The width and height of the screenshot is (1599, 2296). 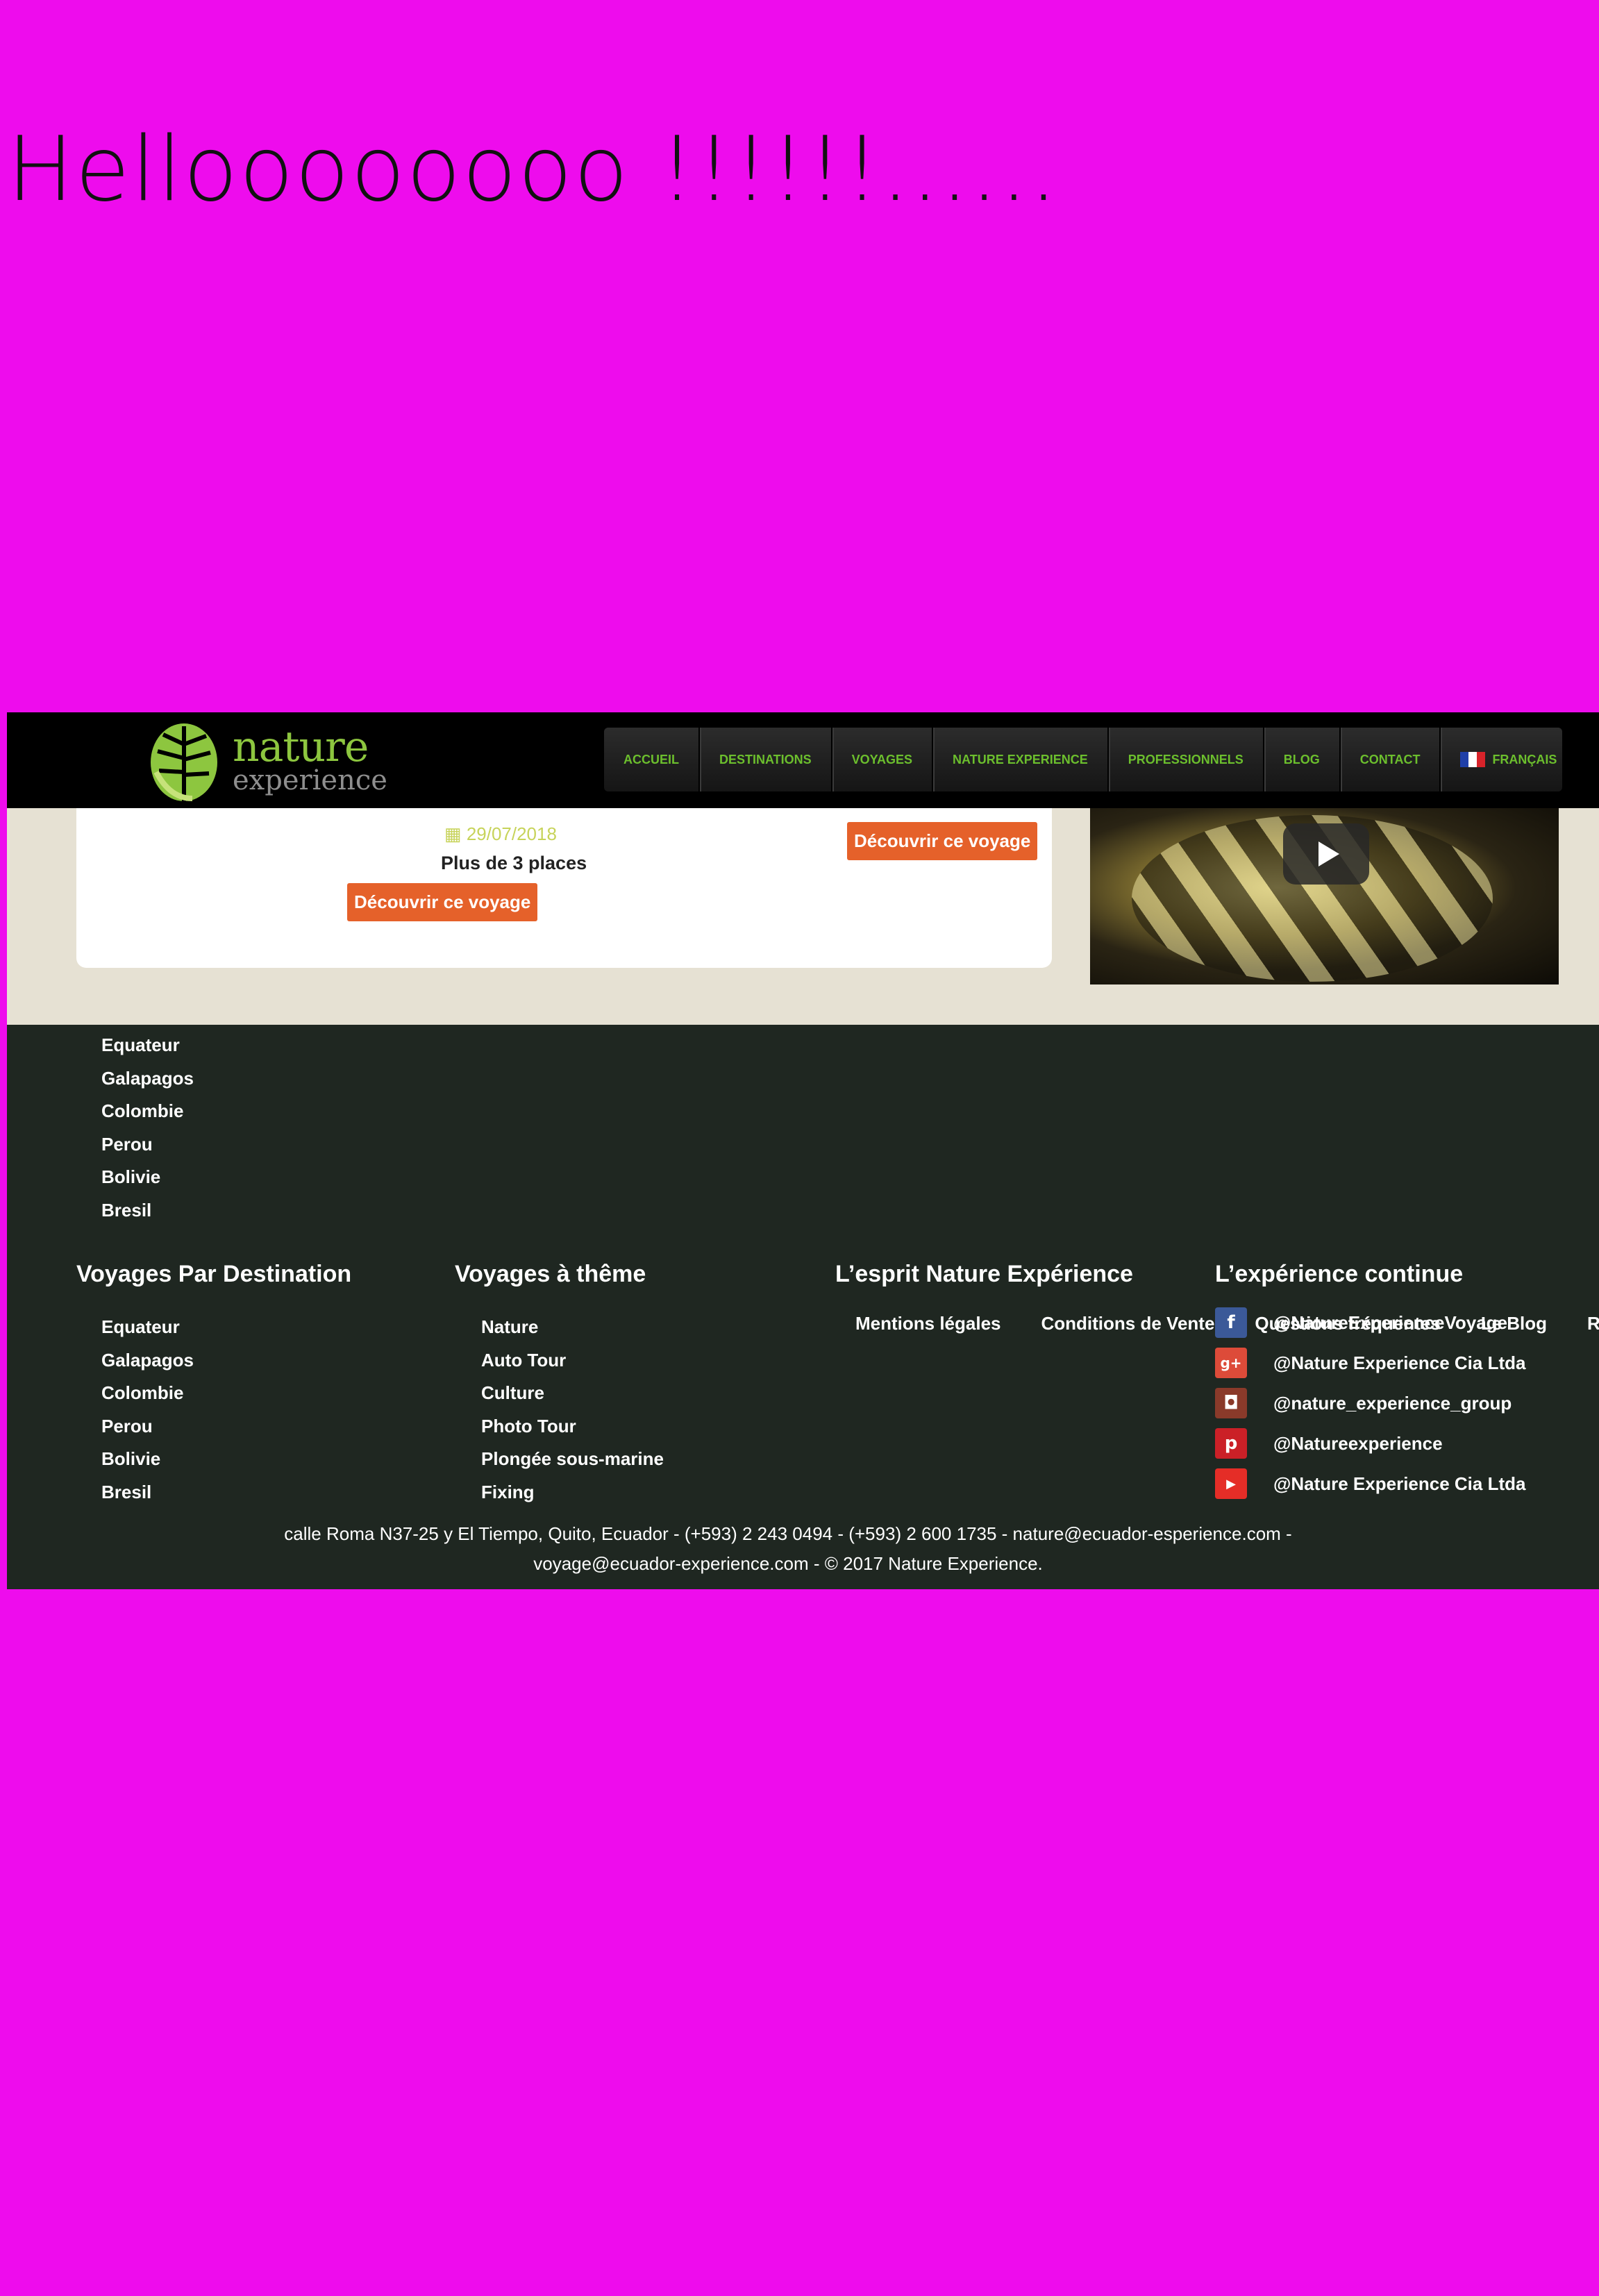 What do you see at coordinates (301, 747) in the screenshot?
I see `logo-word-nature: nature` at bounding box center [301, 747].